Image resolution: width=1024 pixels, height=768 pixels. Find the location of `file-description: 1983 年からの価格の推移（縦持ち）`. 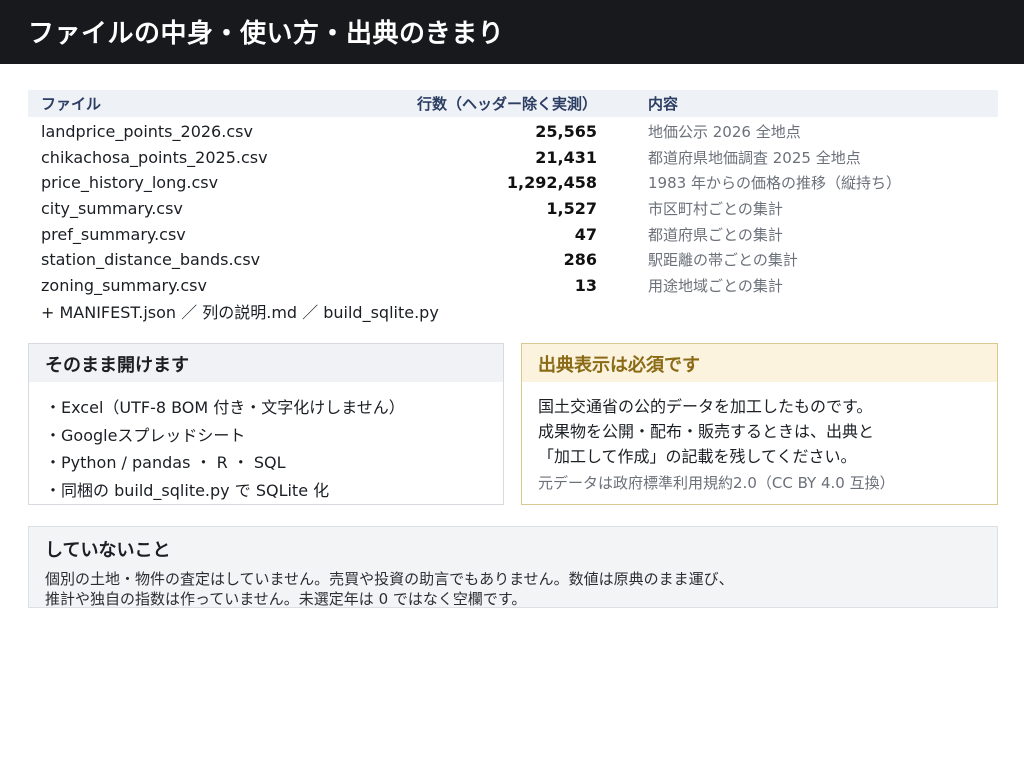

file-description: 1983 年からの価格の推移（縦持ち） is located at coordinates (774, 183).